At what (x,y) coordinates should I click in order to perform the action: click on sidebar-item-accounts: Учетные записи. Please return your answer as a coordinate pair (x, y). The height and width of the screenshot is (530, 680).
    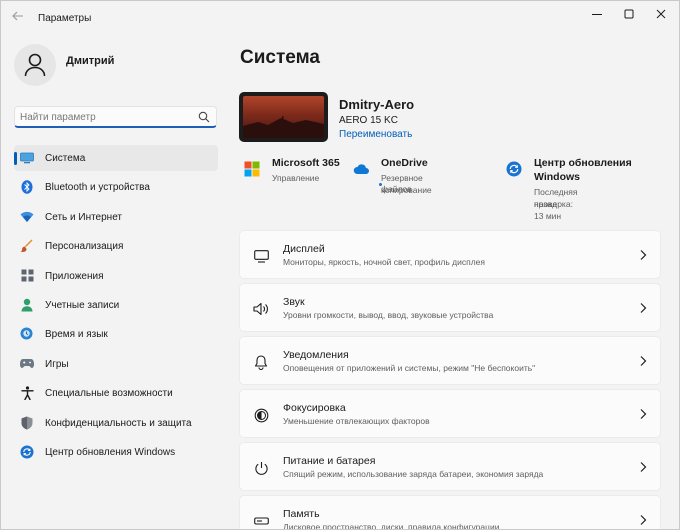
    Looking at the image, I should click on (116, 305).